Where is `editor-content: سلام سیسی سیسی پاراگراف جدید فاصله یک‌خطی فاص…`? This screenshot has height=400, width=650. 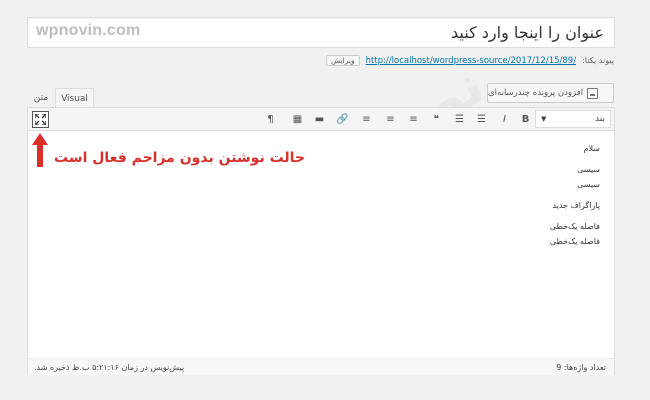
editor-content: سلام سیسی سیسی پاراگراف جدید فاصله یک‌خطی فاص… is located at coordinates (575, 197).